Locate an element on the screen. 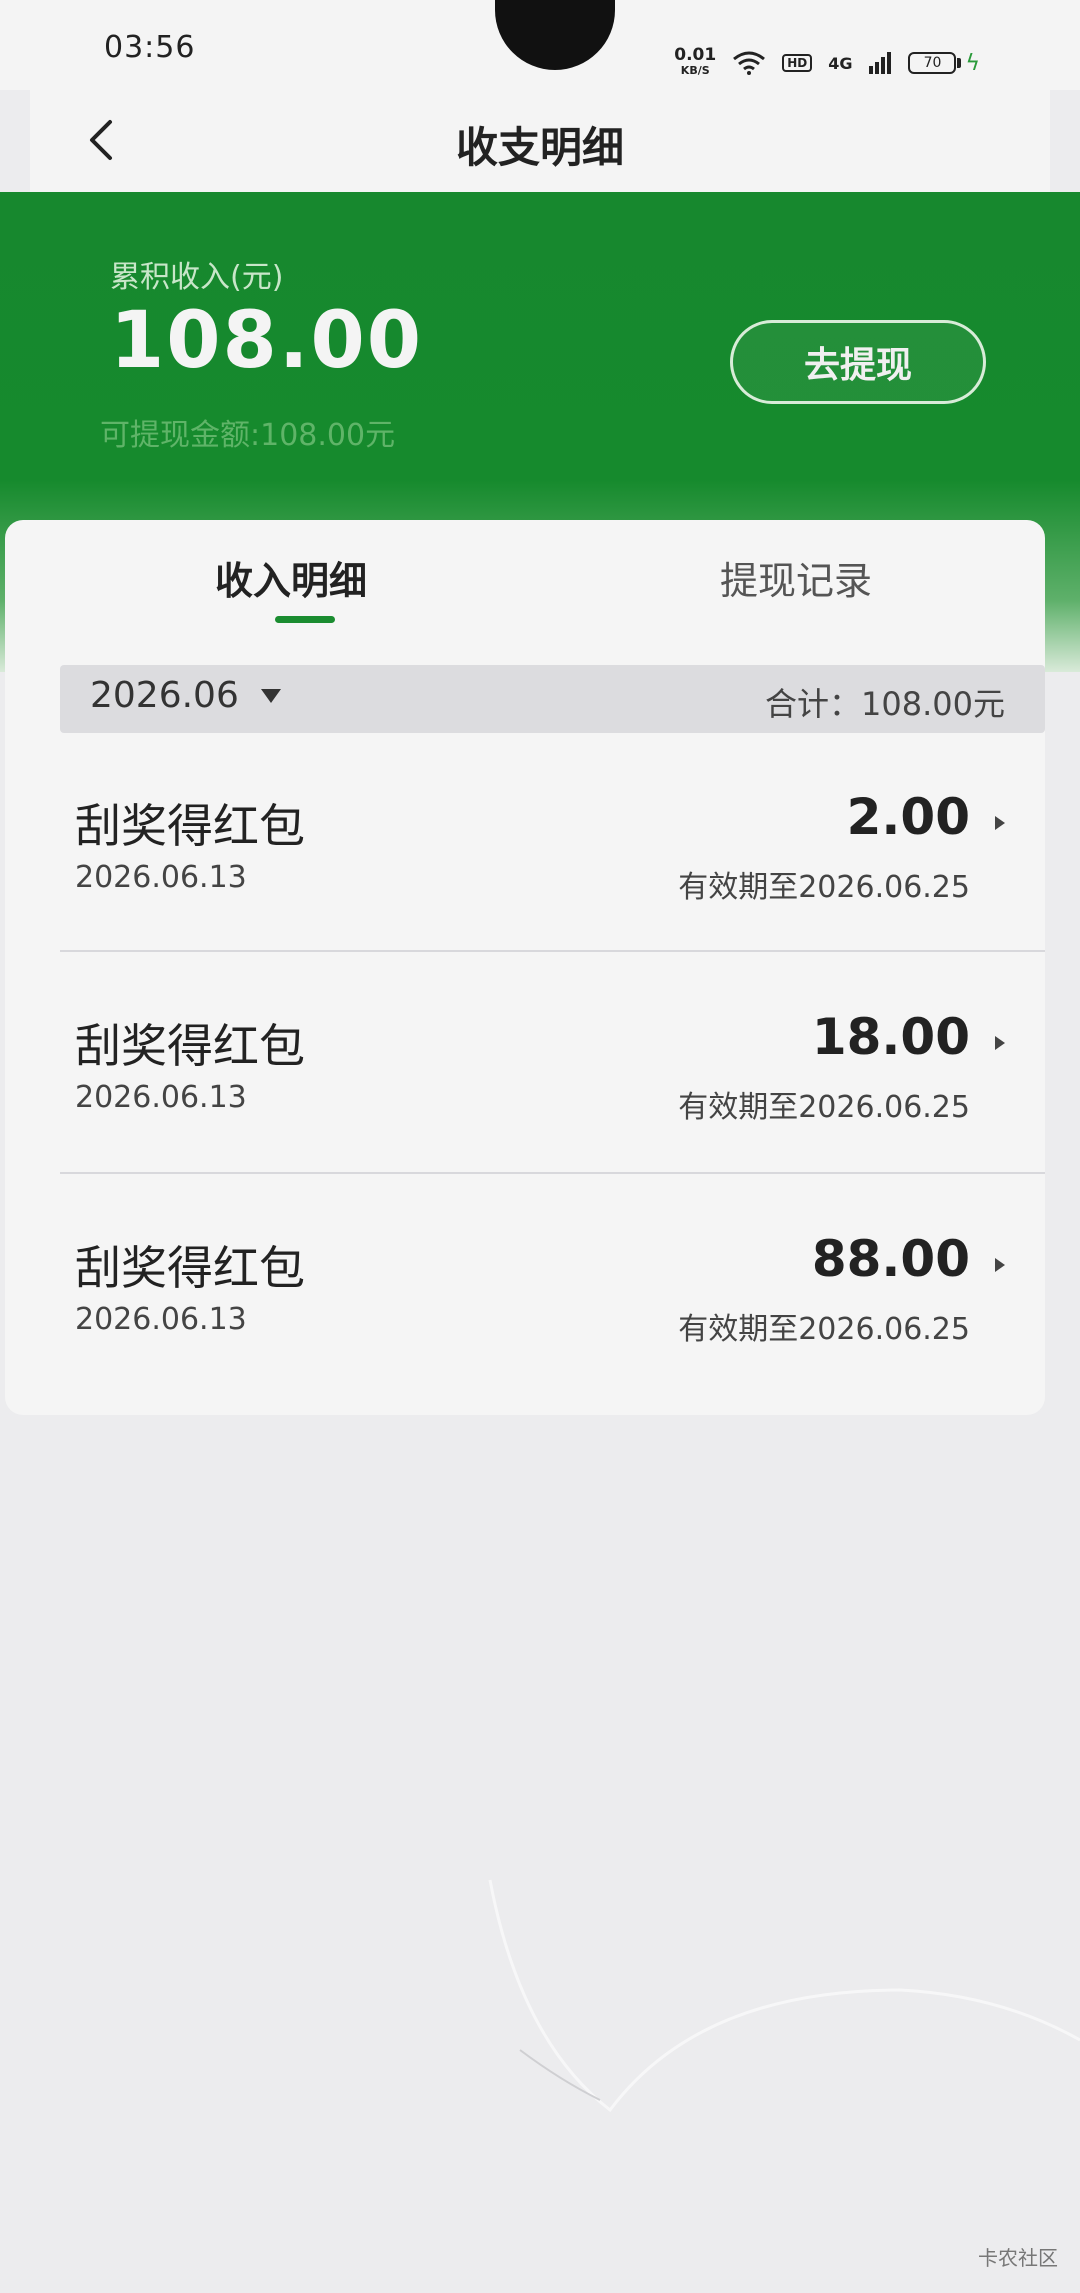  status-time: 03:56 is located at coordinates (150, 47).